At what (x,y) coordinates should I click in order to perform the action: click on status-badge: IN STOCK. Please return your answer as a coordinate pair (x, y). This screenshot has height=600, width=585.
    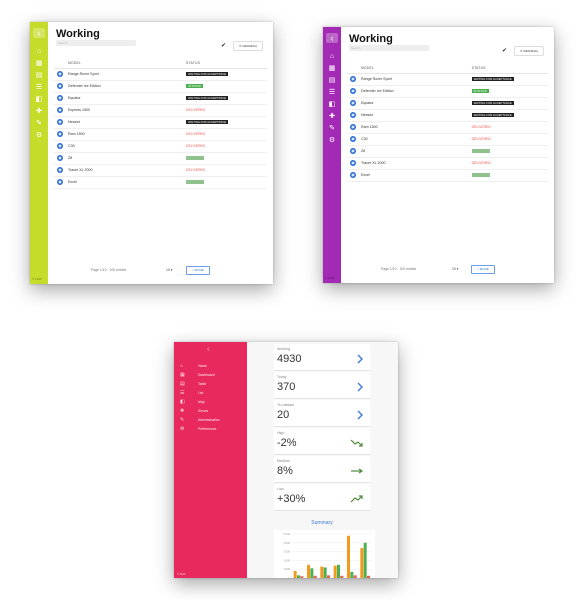
    Looking at the image, I should click on (480, 91).